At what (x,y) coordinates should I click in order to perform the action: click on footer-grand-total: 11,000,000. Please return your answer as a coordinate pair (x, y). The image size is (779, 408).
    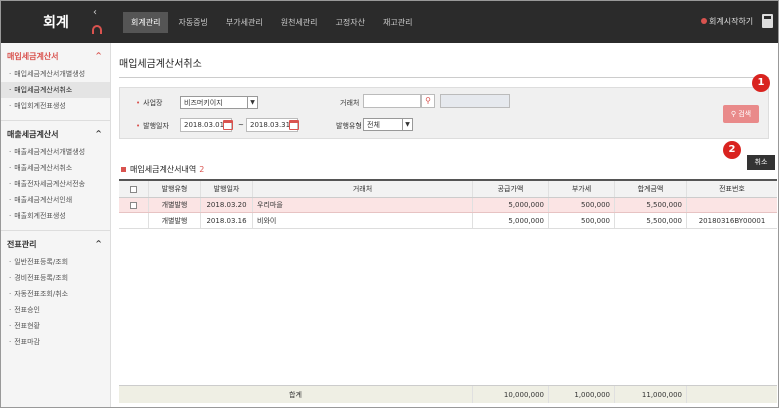
    Looking at the image, I should click on (651, 394).